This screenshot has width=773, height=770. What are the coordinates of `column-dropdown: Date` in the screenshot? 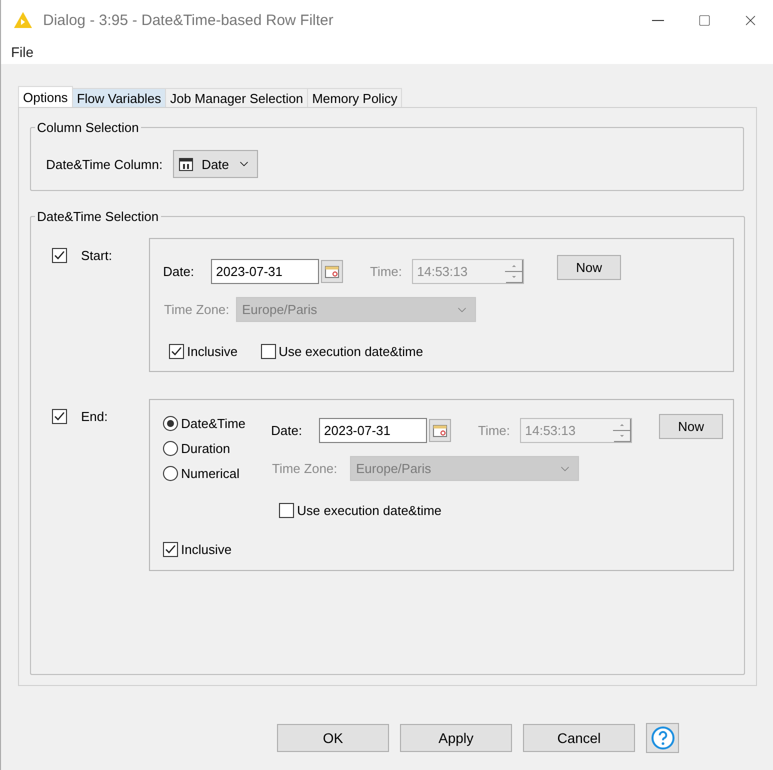 It's located at (215, 164).